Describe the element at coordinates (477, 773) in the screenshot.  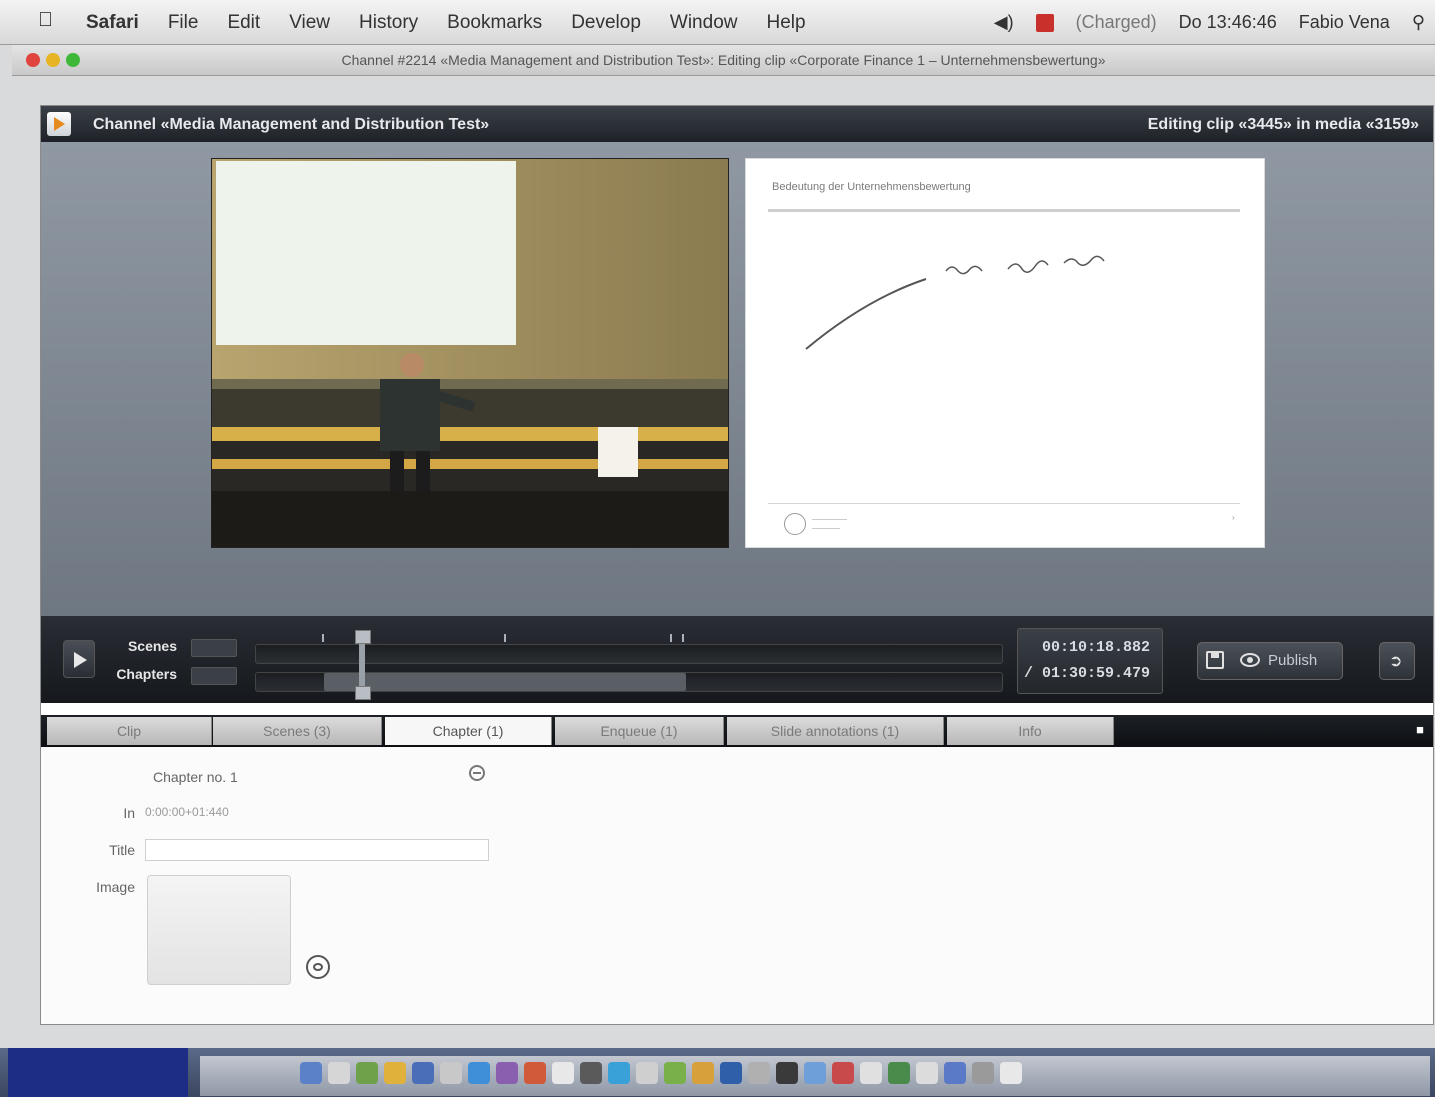
I see `remove-chapter-icon` at that location.